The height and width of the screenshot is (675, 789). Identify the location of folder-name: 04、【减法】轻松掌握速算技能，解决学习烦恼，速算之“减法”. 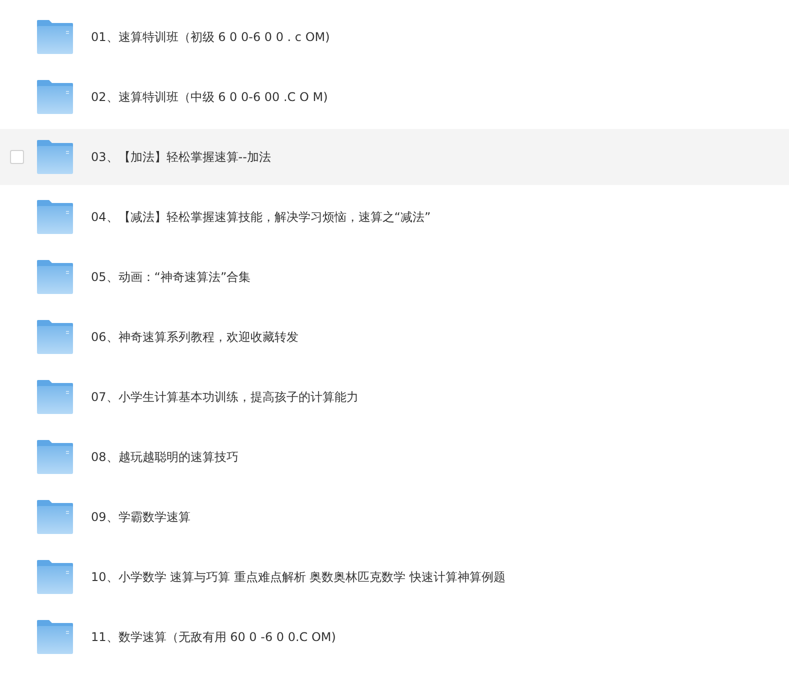
(261, 217).